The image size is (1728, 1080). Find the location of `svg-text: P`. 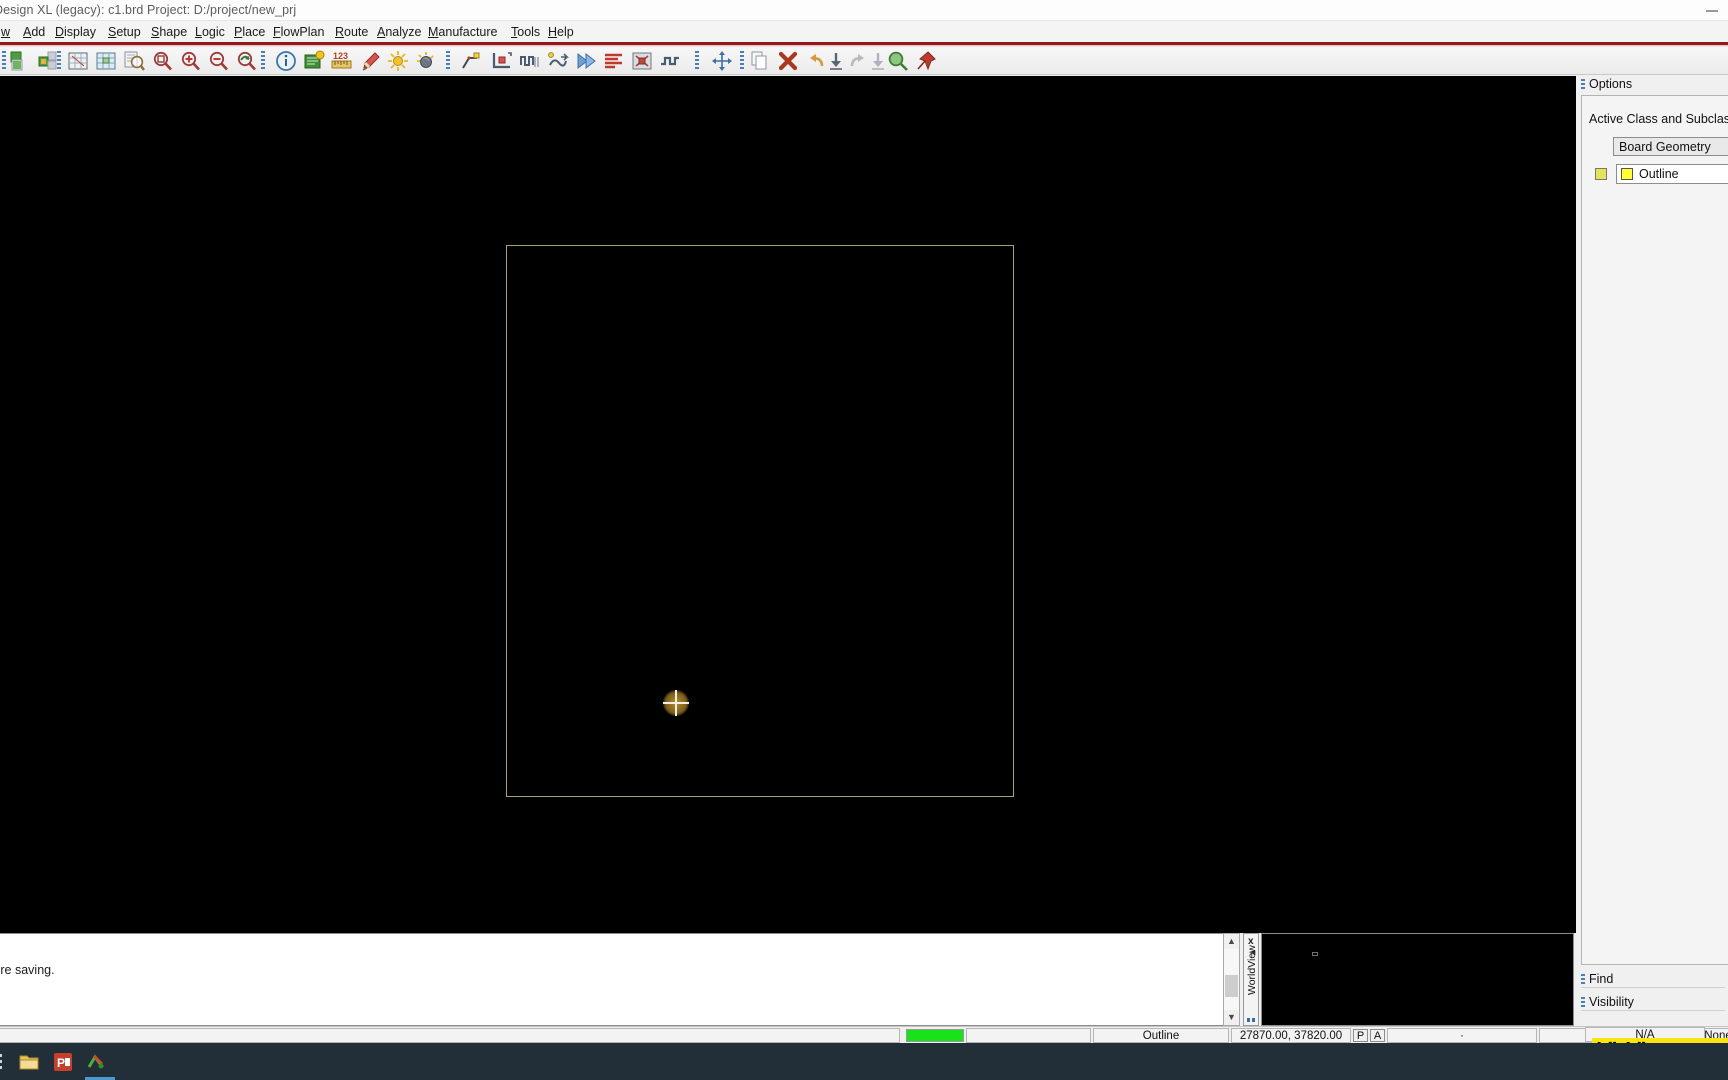

svg-text: P is located at coordinates (61, 1063).